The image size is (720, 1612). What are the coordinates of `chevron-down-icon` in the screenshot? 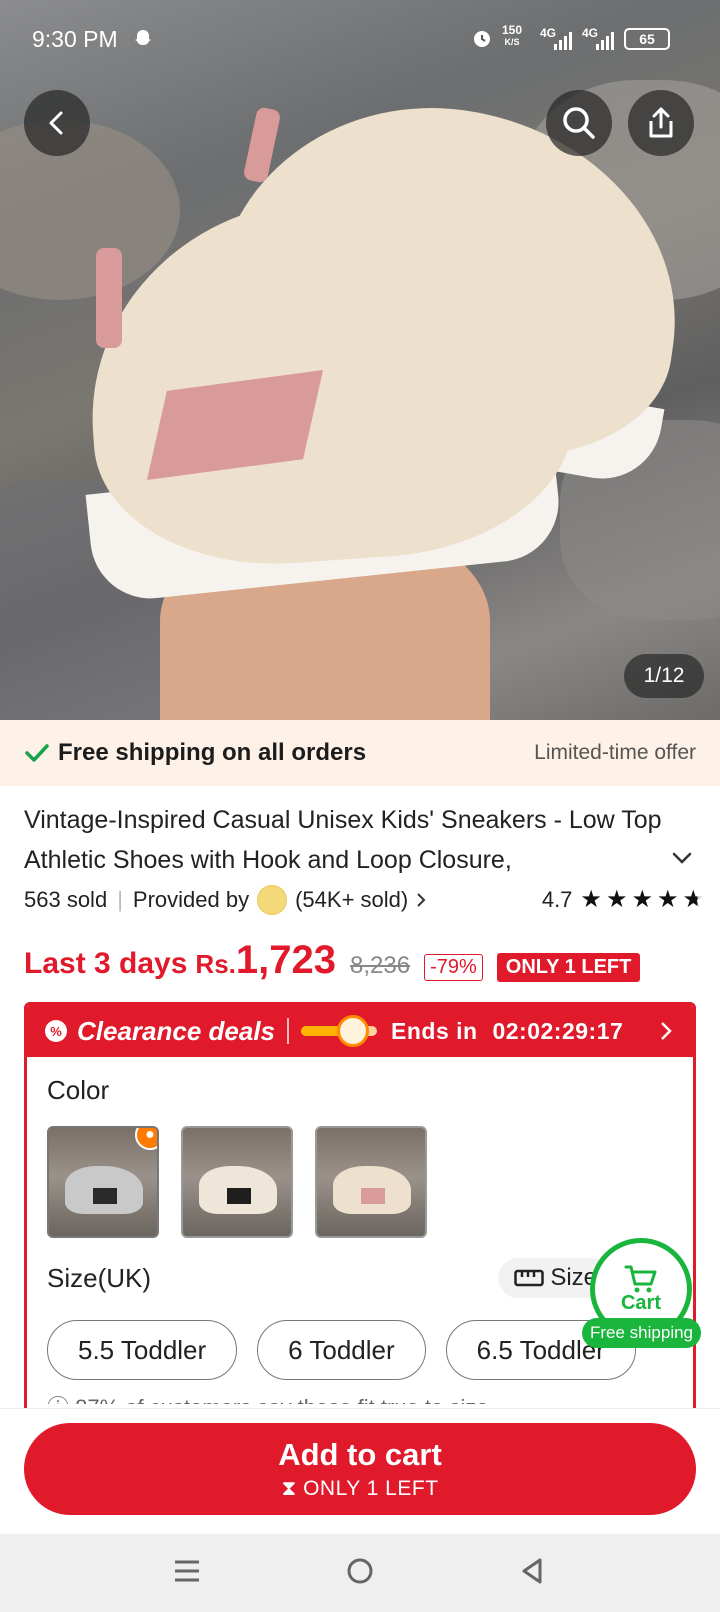 It's located at (682, 858).